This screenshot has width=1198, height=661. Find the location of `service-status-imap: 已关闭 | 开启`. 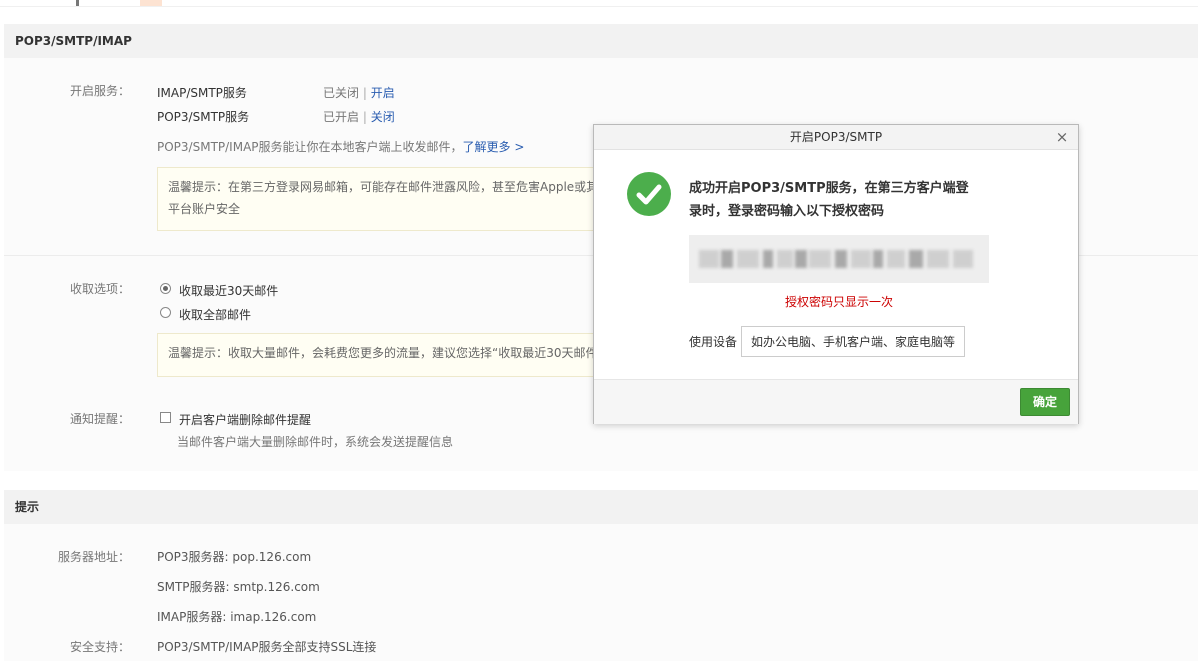

service-status-imap: 已关闭 | 开启 is located at coordinates (359, 92).